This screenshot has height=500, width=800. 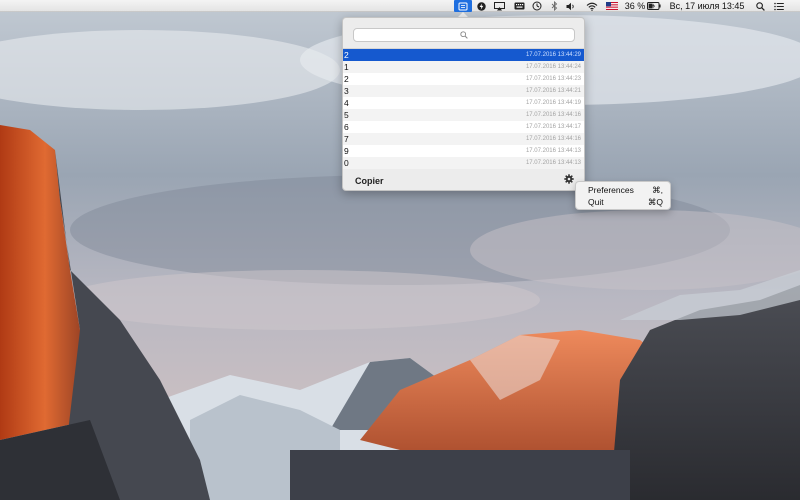 I want to click on search-icon, so click(x=464, y=35).